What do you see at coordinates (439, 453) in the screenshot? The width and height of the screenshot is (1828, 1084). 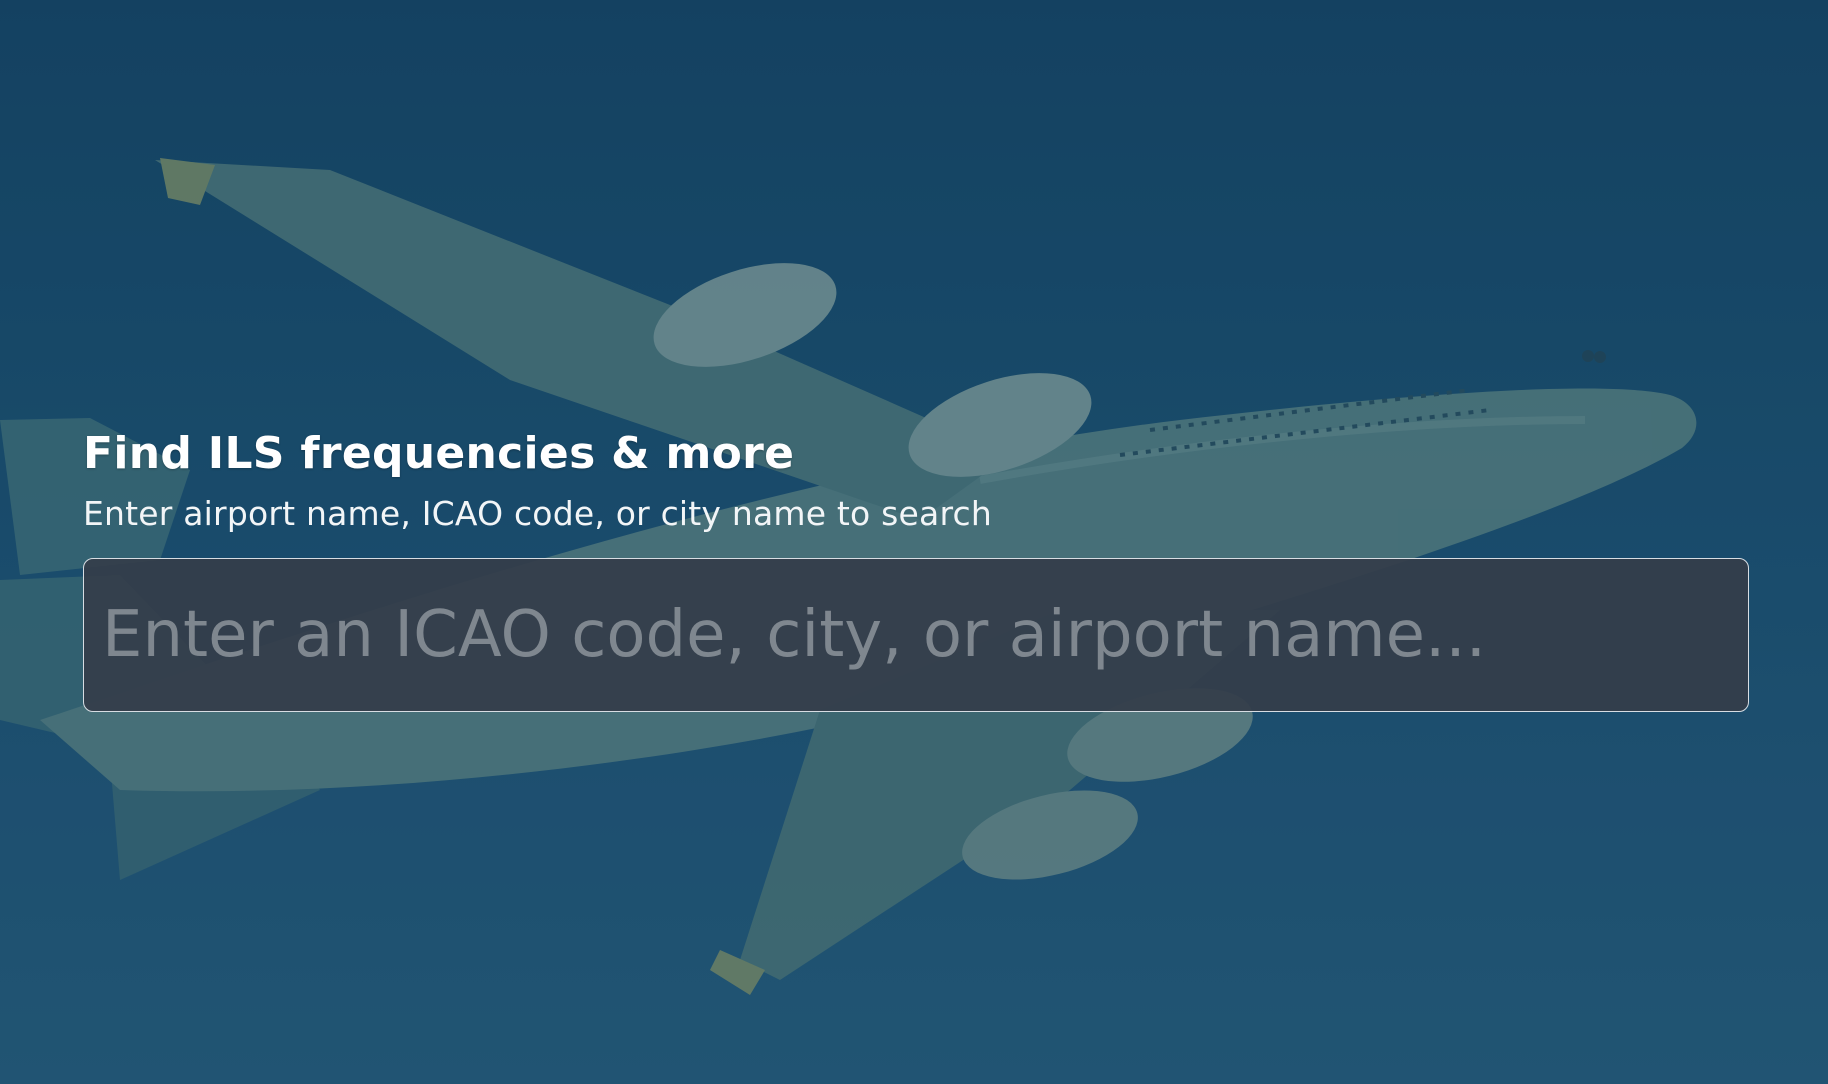 I see `page-title: Find ILS frequencies & more` at bounding box center [439, 453].